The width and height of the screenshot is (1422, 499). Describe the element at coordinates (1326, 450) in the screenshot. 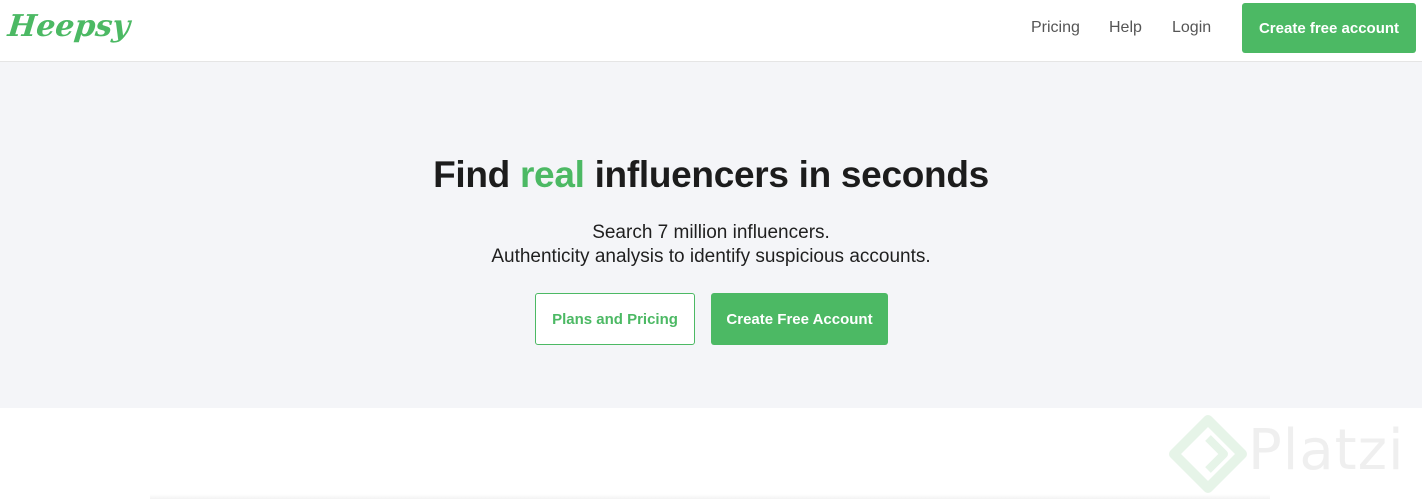

I see `platzi-watermark-text: Platzi` at that location.